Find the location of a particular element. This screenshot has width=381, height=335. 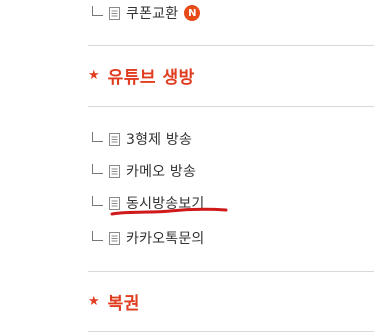

new-badge: N is located at coordinates (192, 13).